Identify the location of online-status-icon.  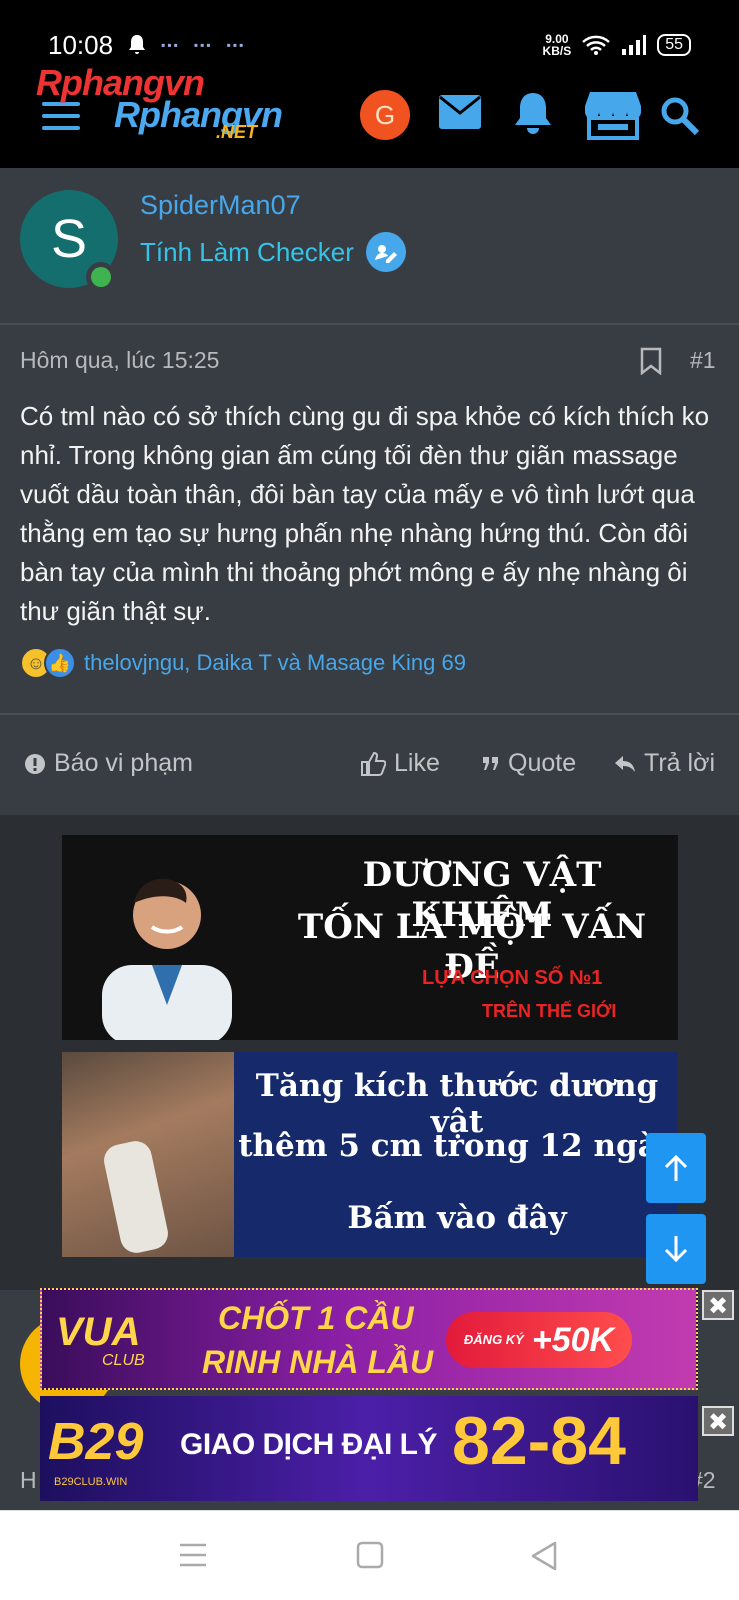
(101, 277).